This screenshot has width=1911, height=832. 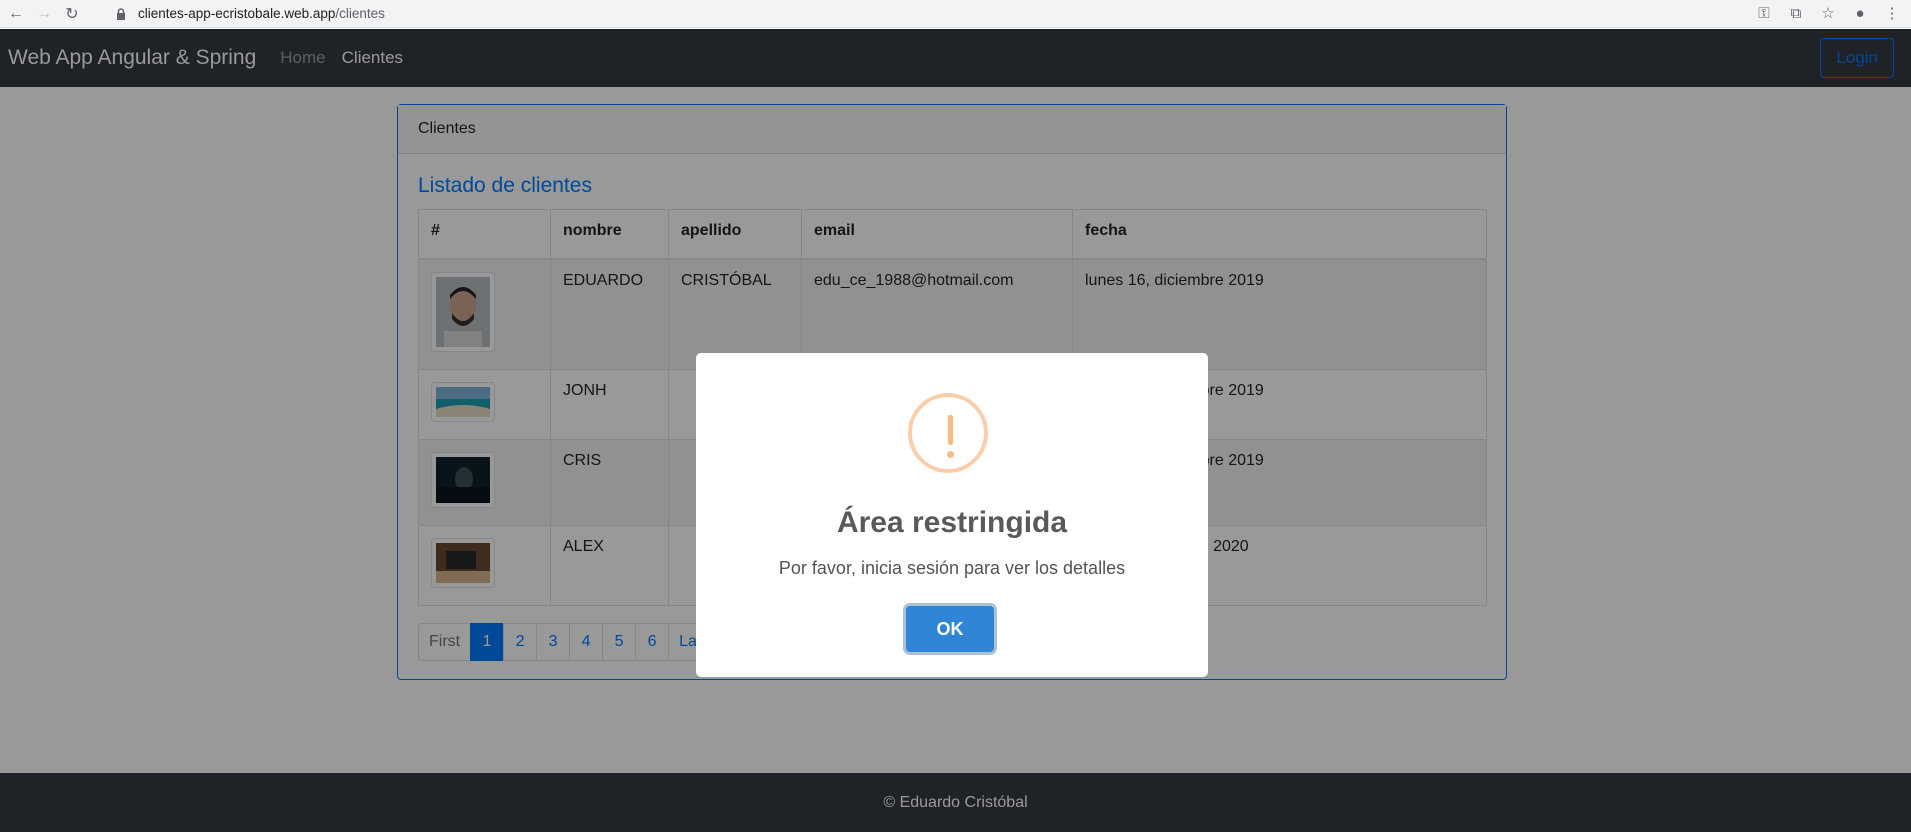 What do you see at coordinates (16, 14) in the screenshot?
I see `back-icon: ←` at bounding box center [16, 14].